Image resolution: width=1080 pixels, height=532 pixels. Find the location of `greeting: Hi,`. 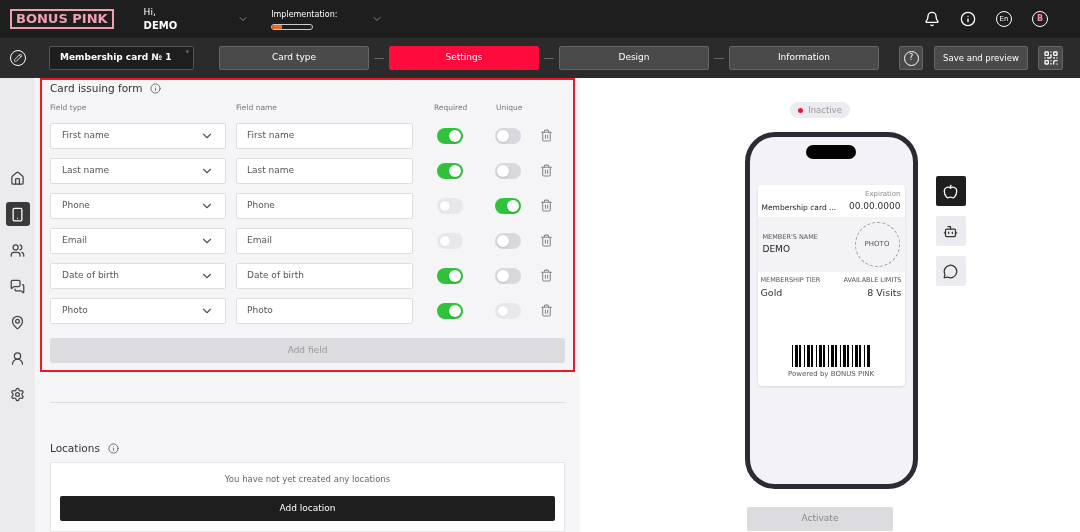

greeting: Hi, is located at coordinates (150, 12).